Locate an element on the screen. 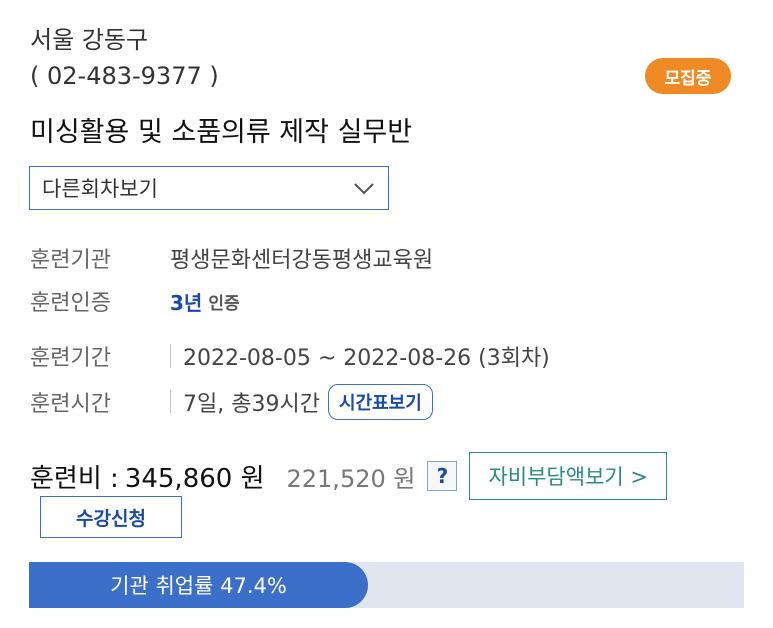  fee-label: 훈련비 : is located at coordinates (74, 478).